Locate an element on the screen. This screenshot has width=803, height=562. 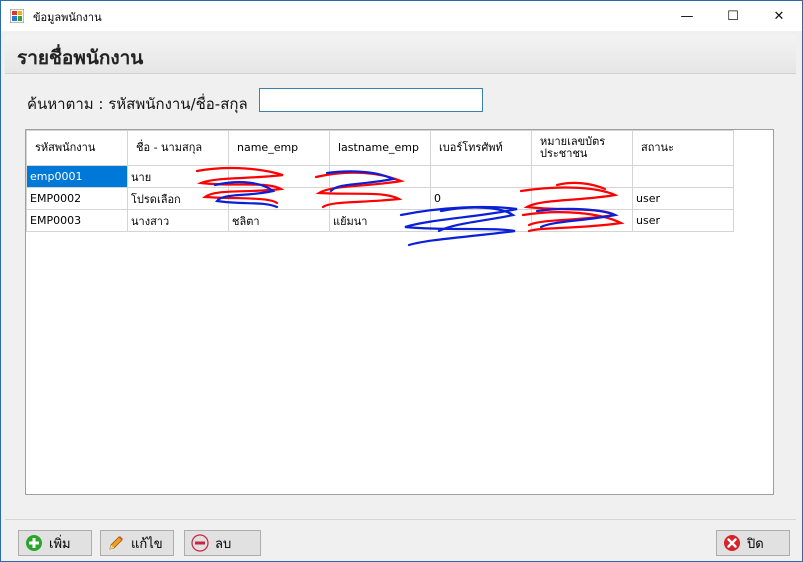
close-button: ปิด is located at coordinates (753, 543).